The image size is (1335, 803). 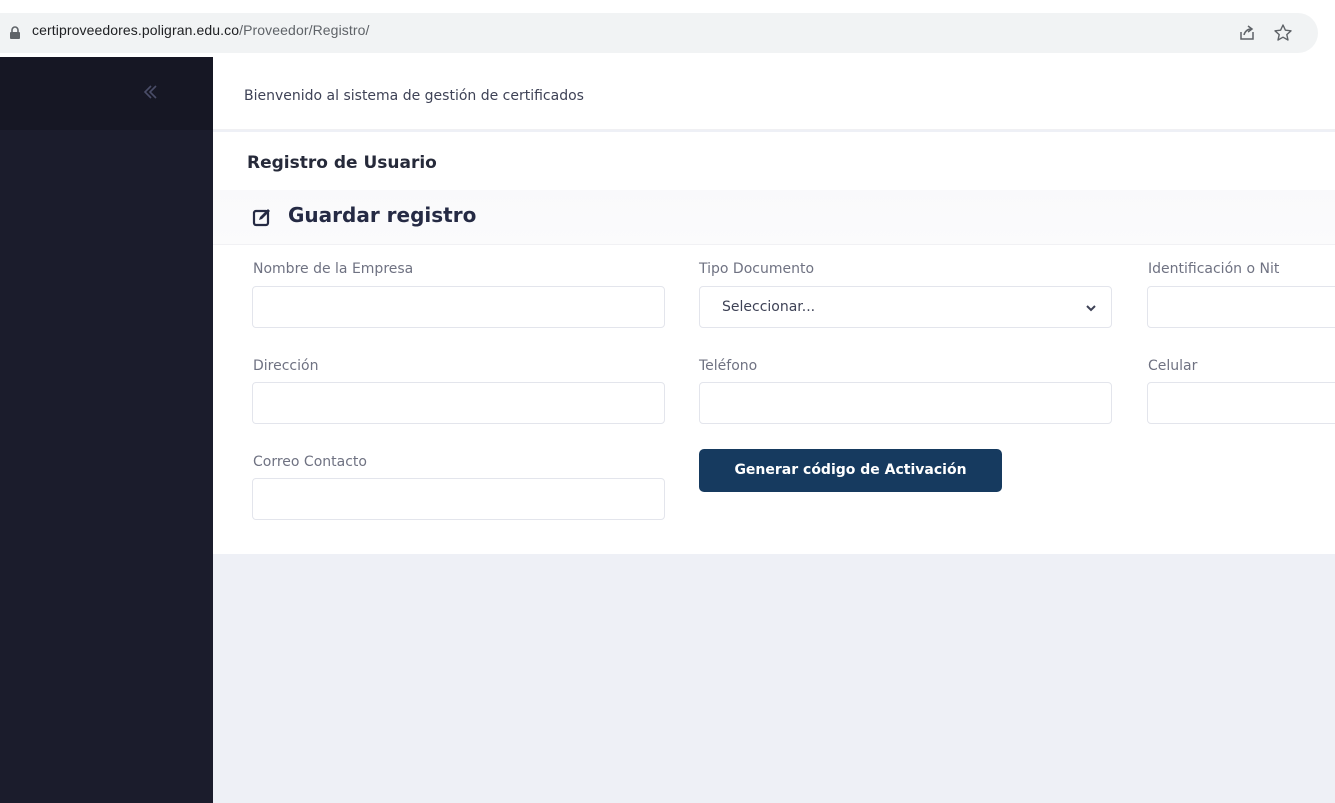 I want to click on identificacion-input, so click(x=1241, y=307).